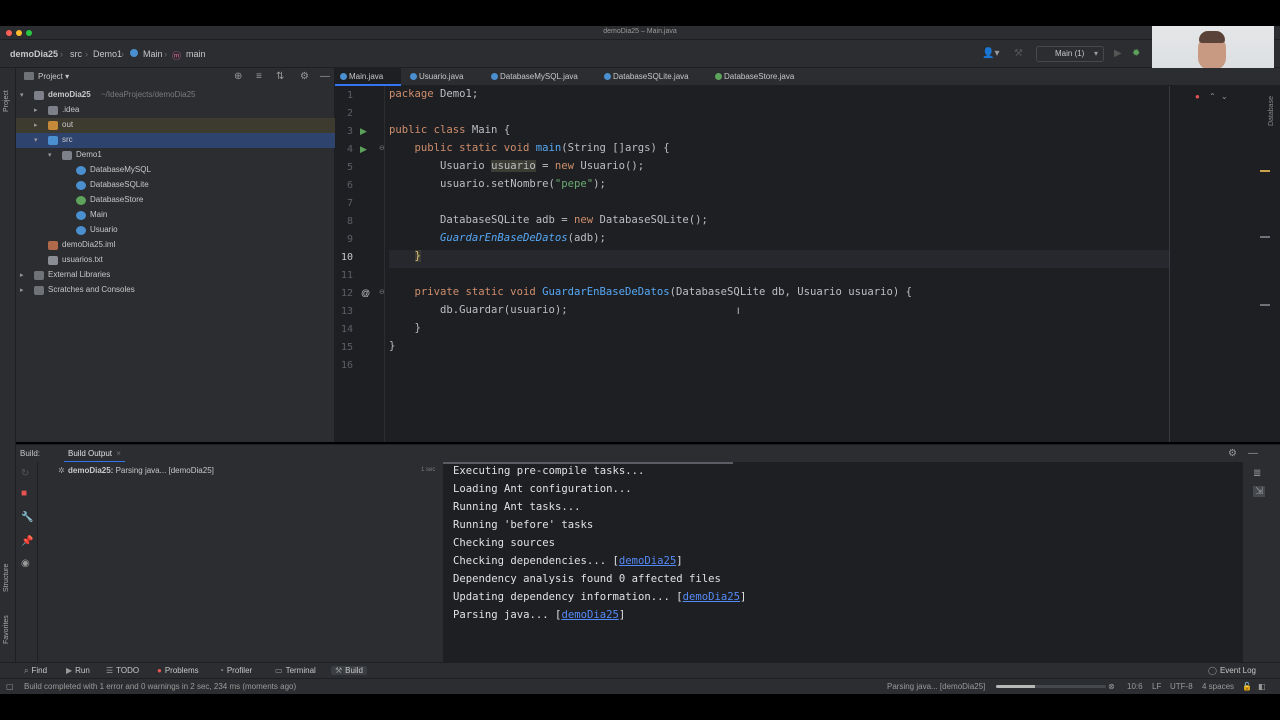 Image resolution: width=1280 pixels, height=720 pixels. What do you see at coordinates (648, 453) in the screenshot?
I see `build-panel-header: Build: Build Output × ⚙ —` at bounding box center [648, 453].